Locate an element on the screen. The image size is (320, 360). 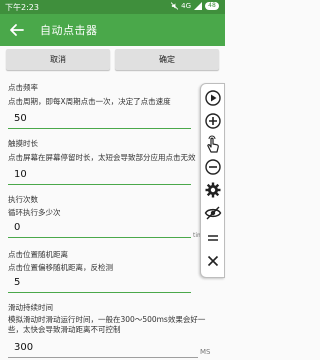
setting-desc-touch-duration: 点击屏幕在屏幕停留时长，太短会导致部分应用点击无效 is located at coordinates (102, 157).